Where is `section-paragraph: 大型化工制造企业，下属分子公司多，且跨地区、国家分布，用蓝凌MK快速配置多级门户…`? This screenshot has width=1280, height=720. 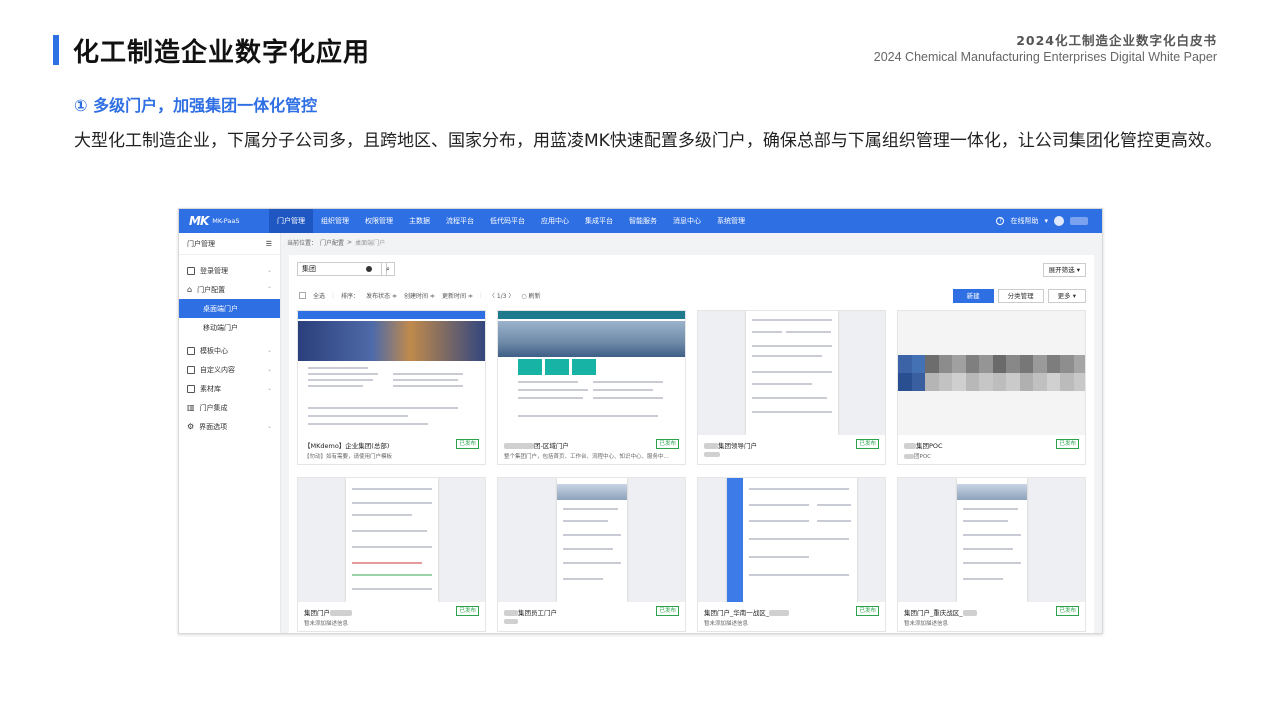 section-paragraph: 大型化工制造企业，下属分子公司多，且跨地区、国家分布，用蓝凌MK快速配置多级门户… is located at coordinates (648, 141).